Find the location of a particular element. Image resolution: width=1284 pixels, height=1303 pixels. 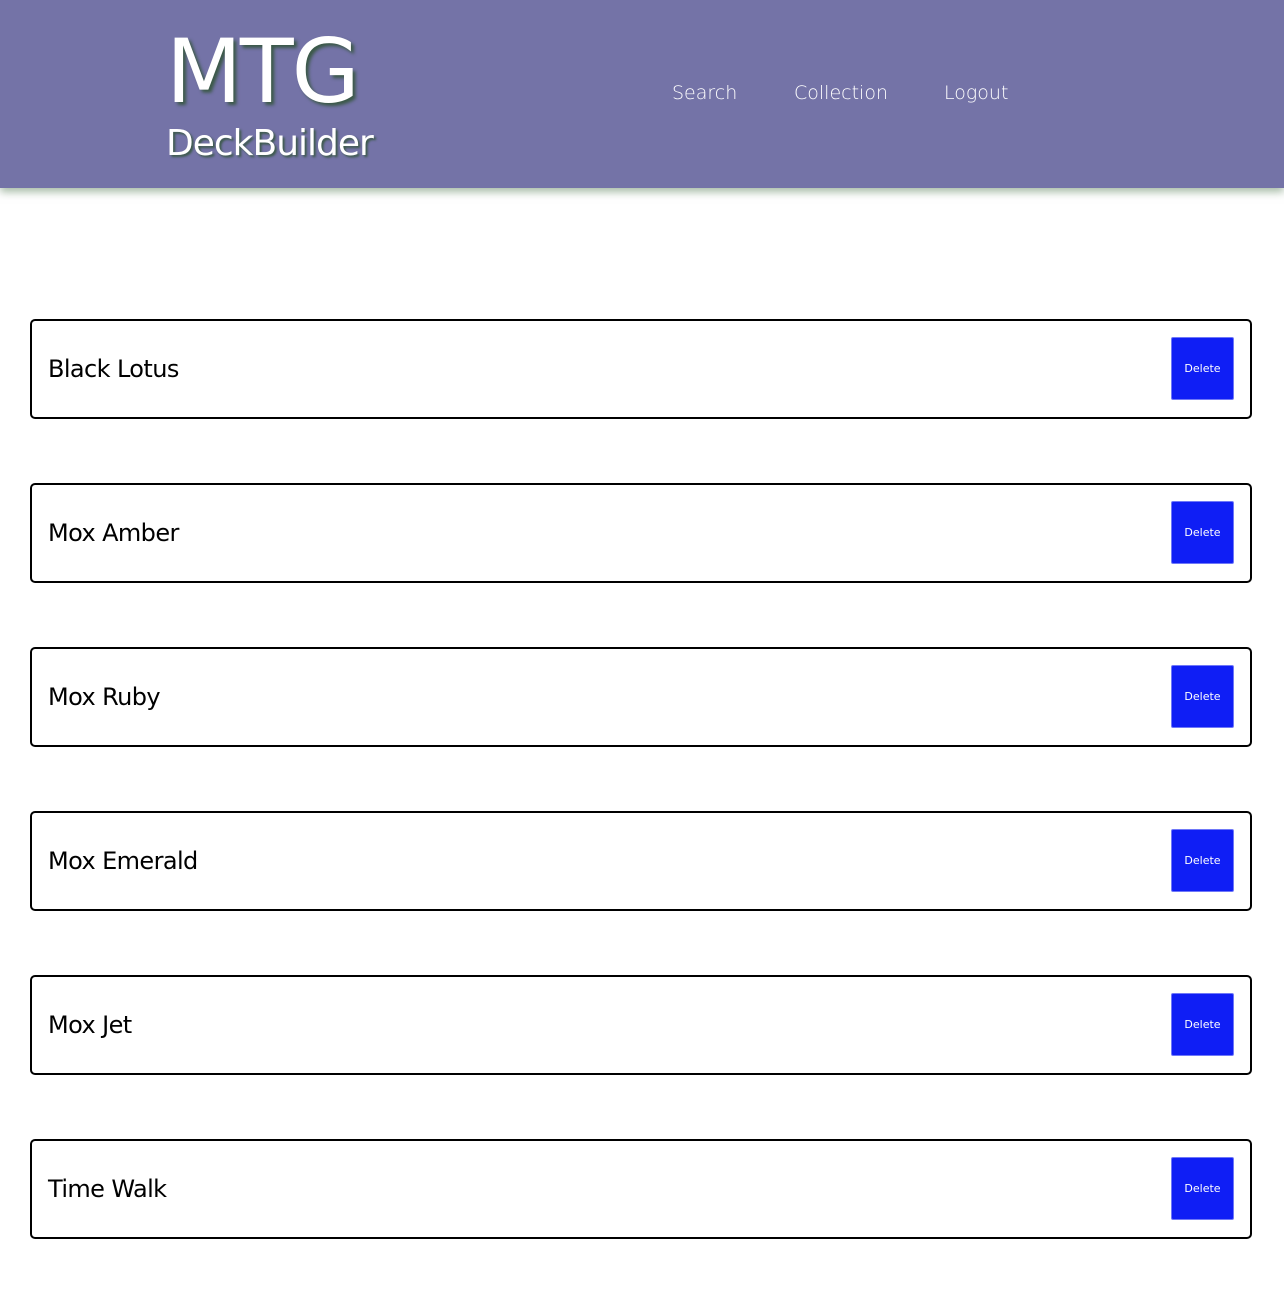

app-header: MTG DeckBuilder Search Collection Logout is located at coordinates (642, 94).